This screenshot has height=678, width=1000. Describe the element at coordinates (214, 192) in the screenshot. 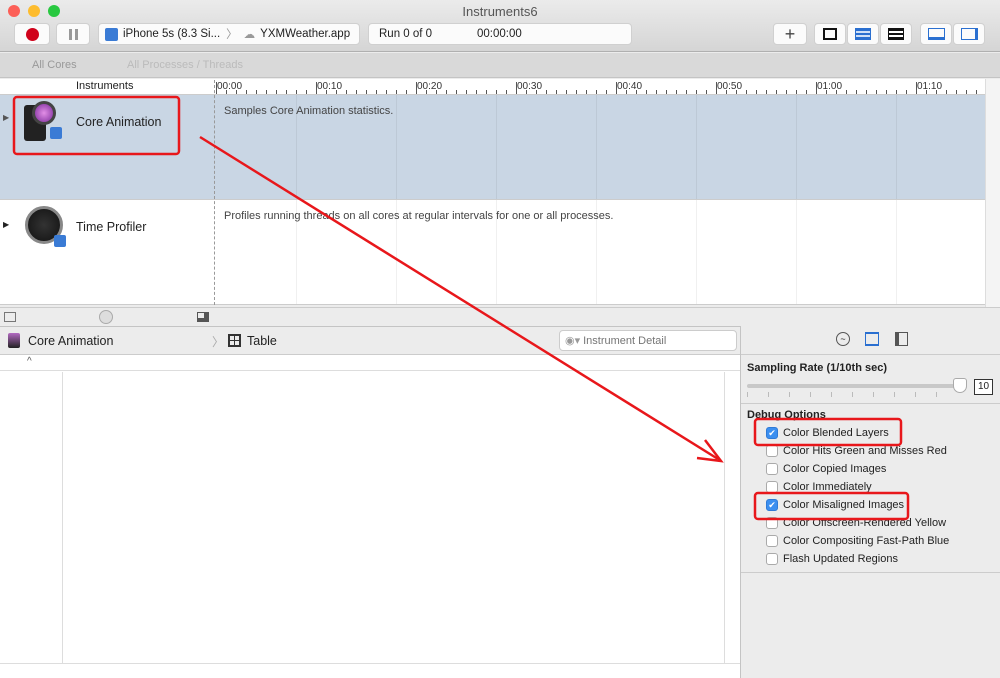

I see `playhead` at that location.